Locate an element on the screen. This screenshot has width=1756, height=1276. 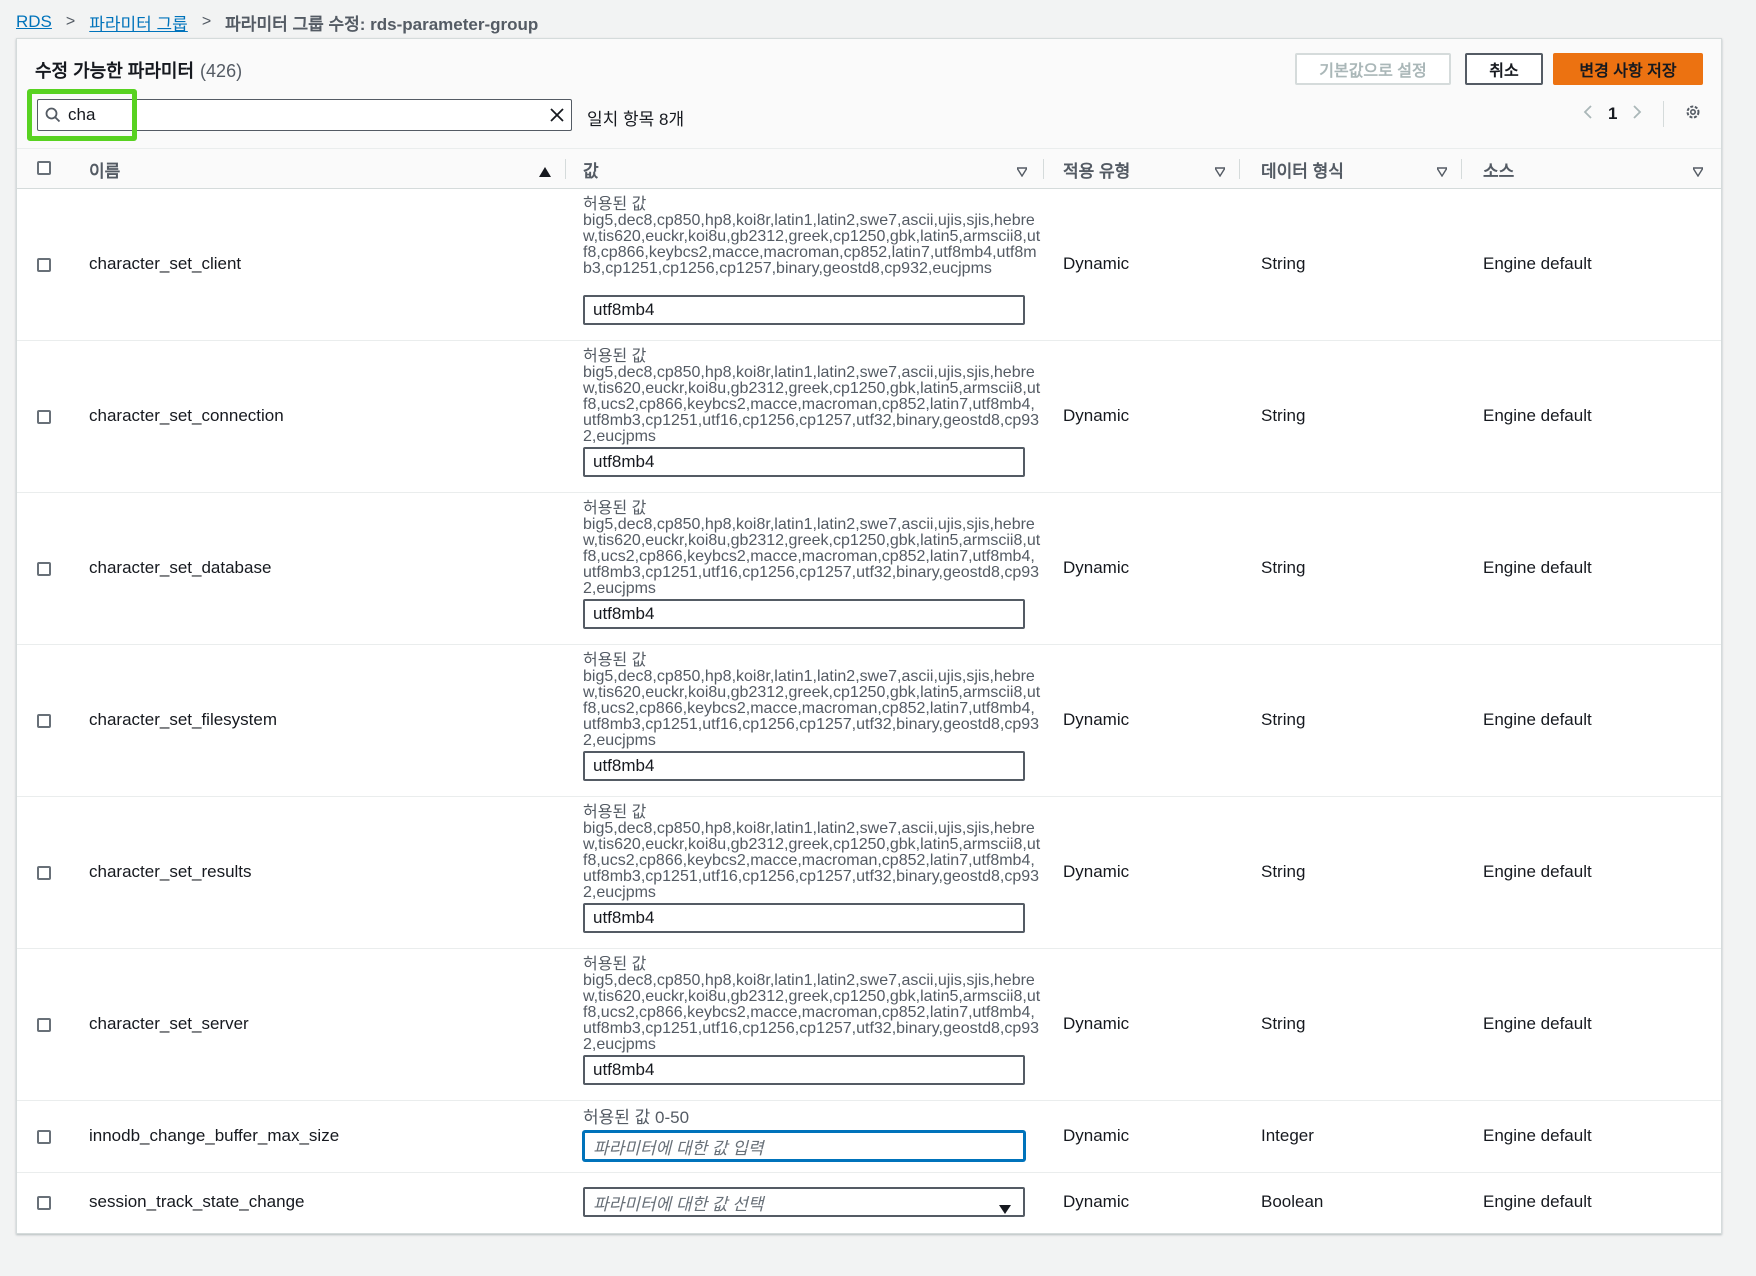
column-source-header: 소스 is located at coordinates (1498, 169).